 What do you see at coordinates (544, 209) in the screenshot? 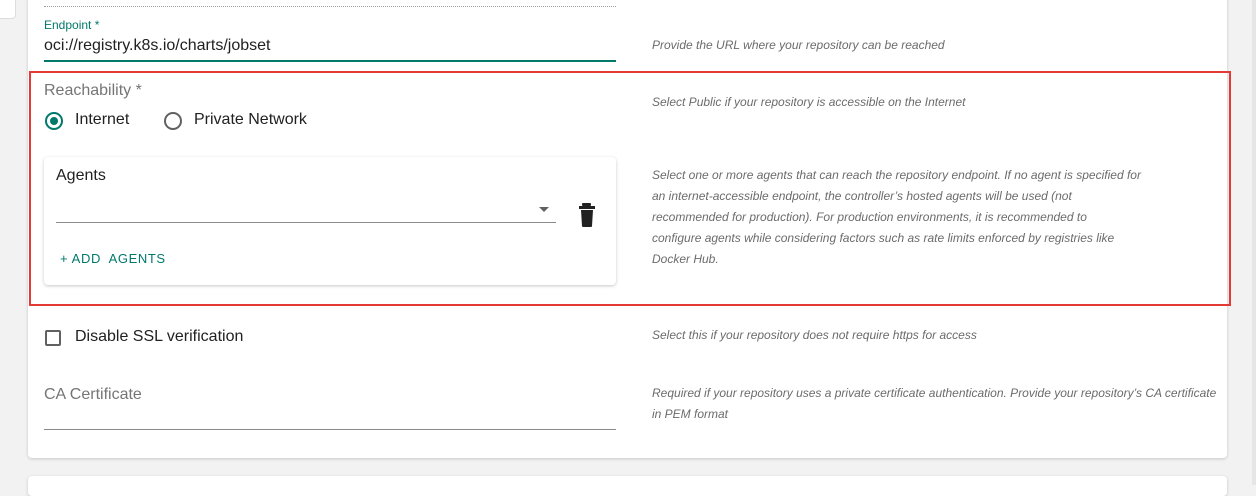
I see `chevron-down-icon` at bounding box center [544, 209].